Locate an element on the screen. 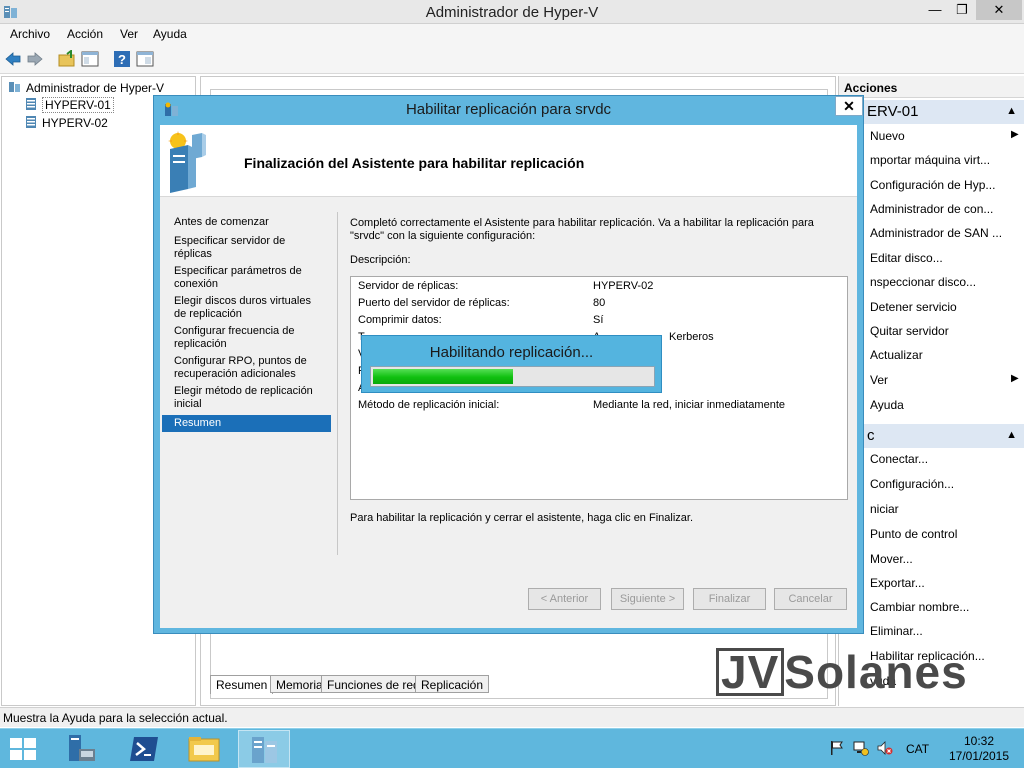 The image size is (1024, 768). step-antes-de-comenzar: Antes de comenzar is located at coordinates (249, 222).